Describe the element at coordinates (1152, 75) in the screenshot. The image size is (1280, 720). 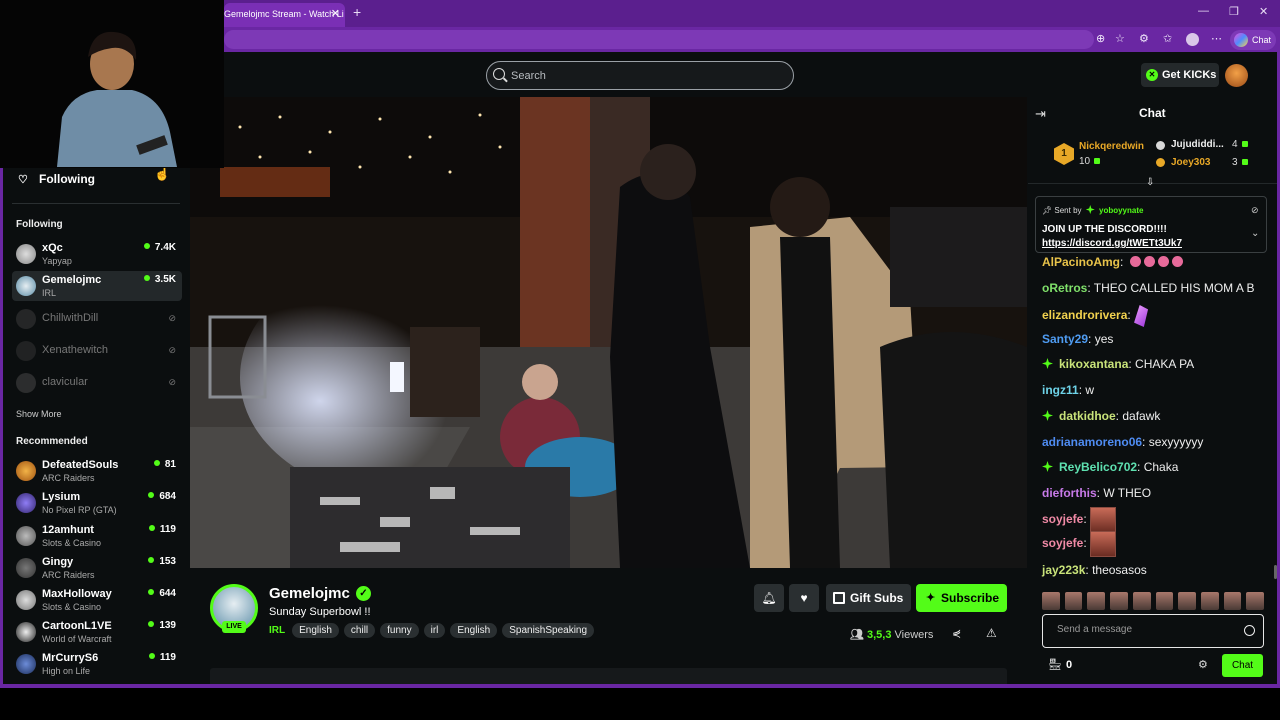
I see `kick-coin-icon: ✕` at that location.